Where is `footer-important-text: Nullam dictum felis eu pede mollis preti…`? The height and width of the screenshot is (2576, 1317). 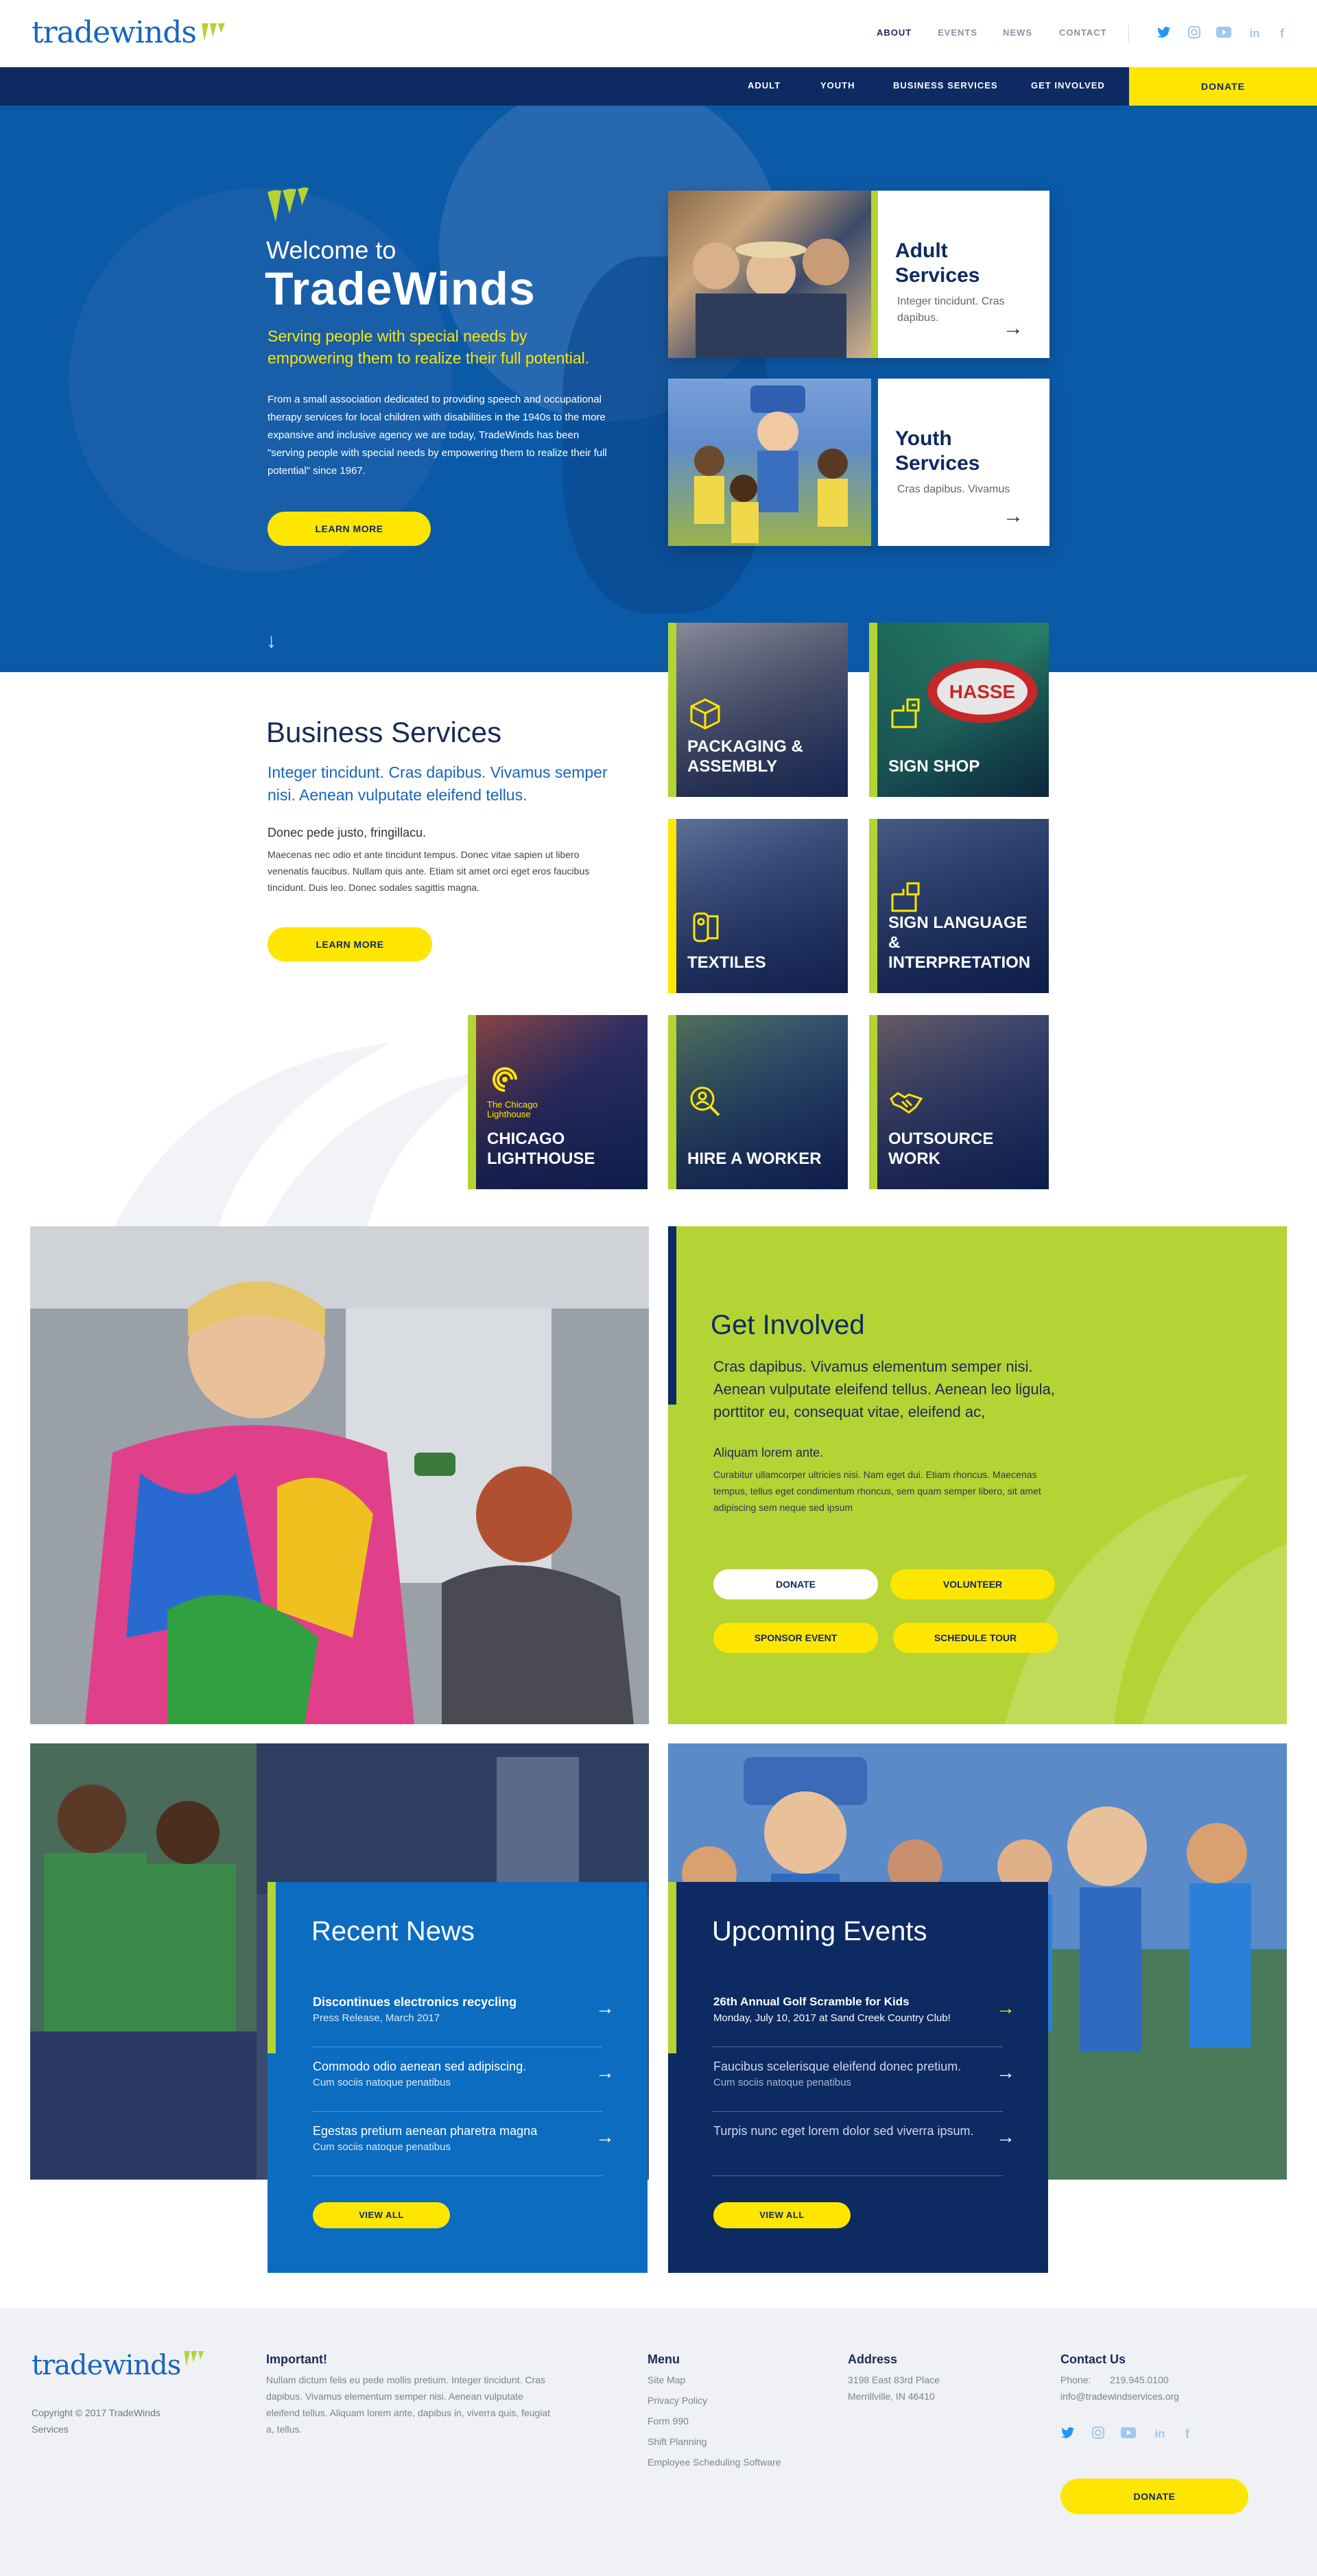
footer-important-text: Nullam dictum felis eu pede mollis preti… is located at coordinates (408, 2404).